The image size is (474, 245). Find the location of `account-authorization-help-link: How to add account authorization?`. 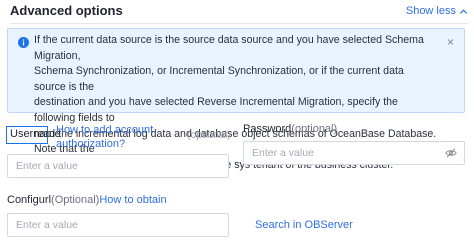

account-authorization-help-link: How to add account authorization? is located at coordinates (121, 137).